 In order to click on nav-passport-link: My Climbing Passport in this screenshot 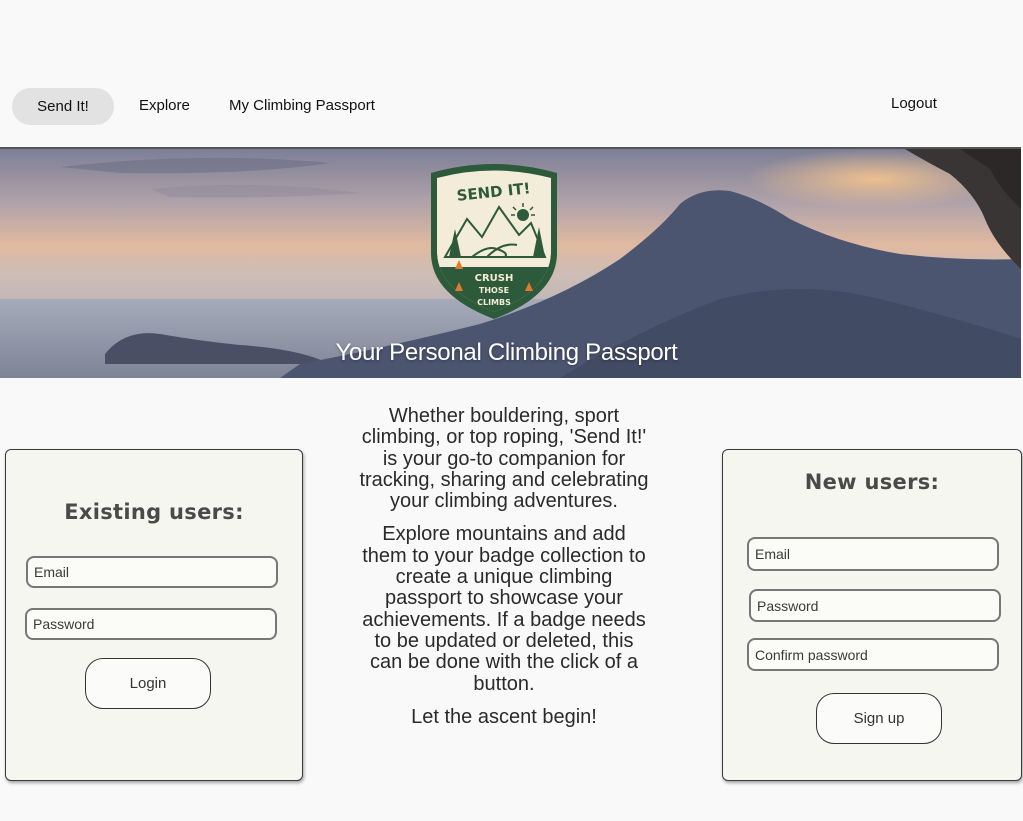, I will do `click(302, 105)`.